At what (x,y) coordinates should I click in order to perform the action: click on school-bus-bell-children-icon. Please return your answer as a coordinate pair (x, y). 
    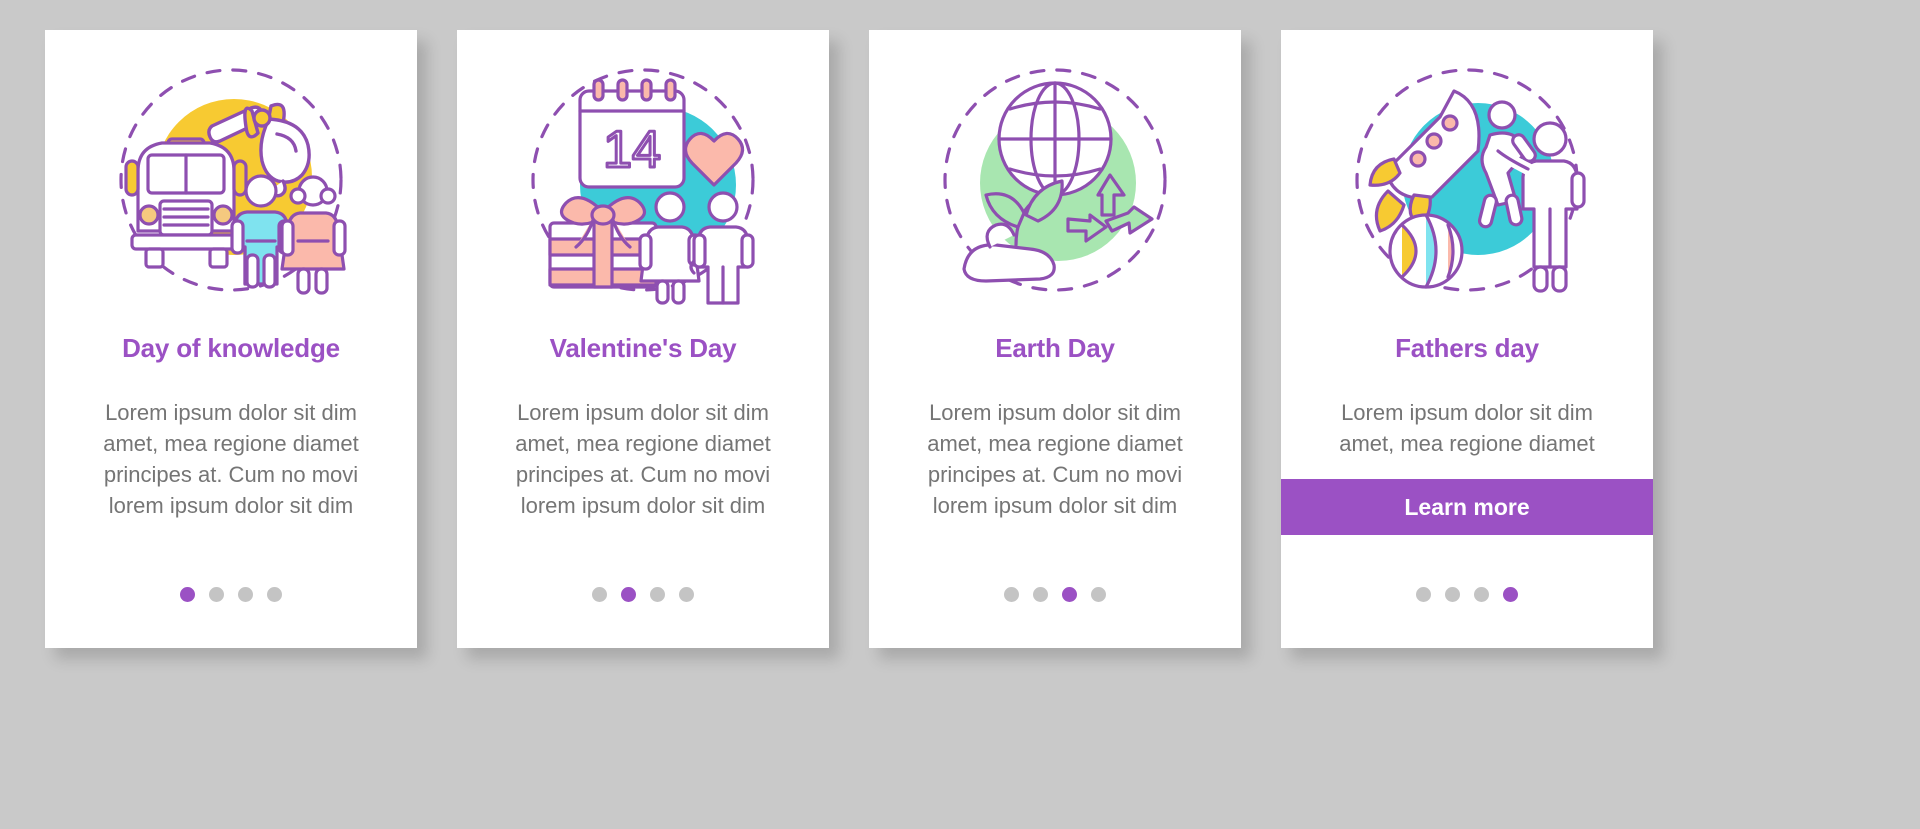
    Looking at the image, I should click on (231, 180).